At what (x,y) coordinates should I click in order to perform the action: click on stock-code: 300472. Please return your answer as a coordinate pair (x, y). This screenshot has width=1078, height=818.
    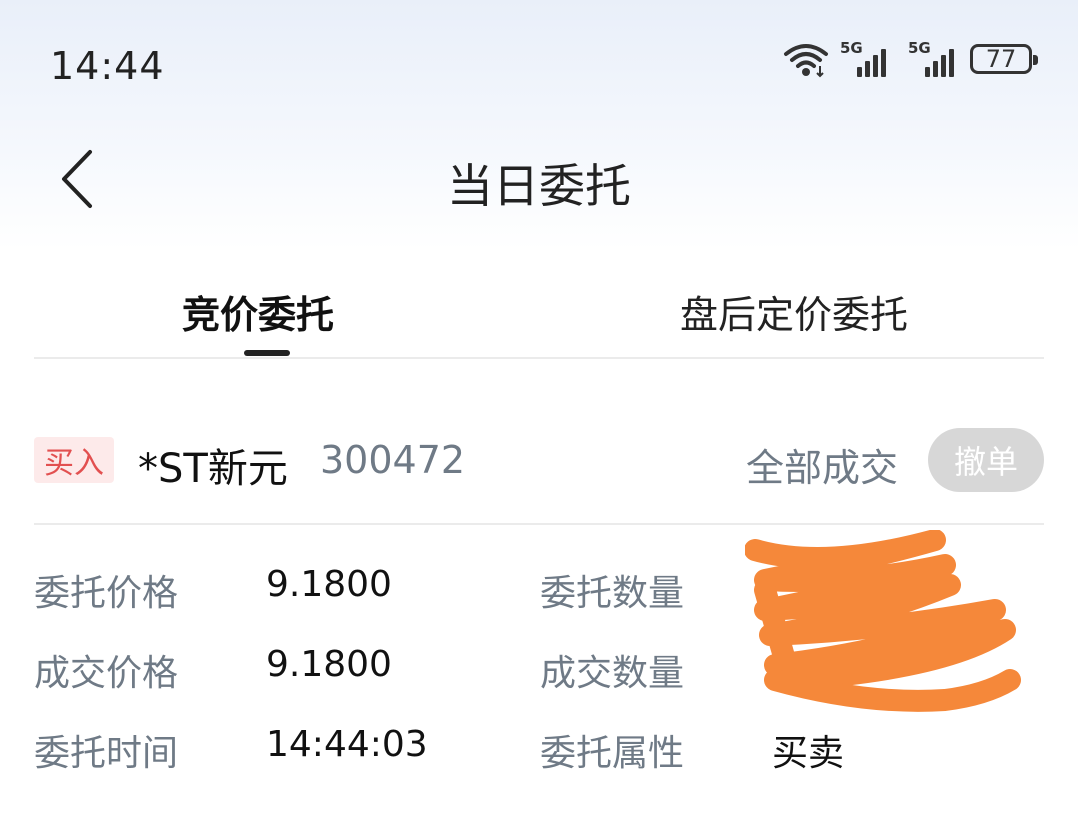
    Looking at the image, I should click on (393, 460).